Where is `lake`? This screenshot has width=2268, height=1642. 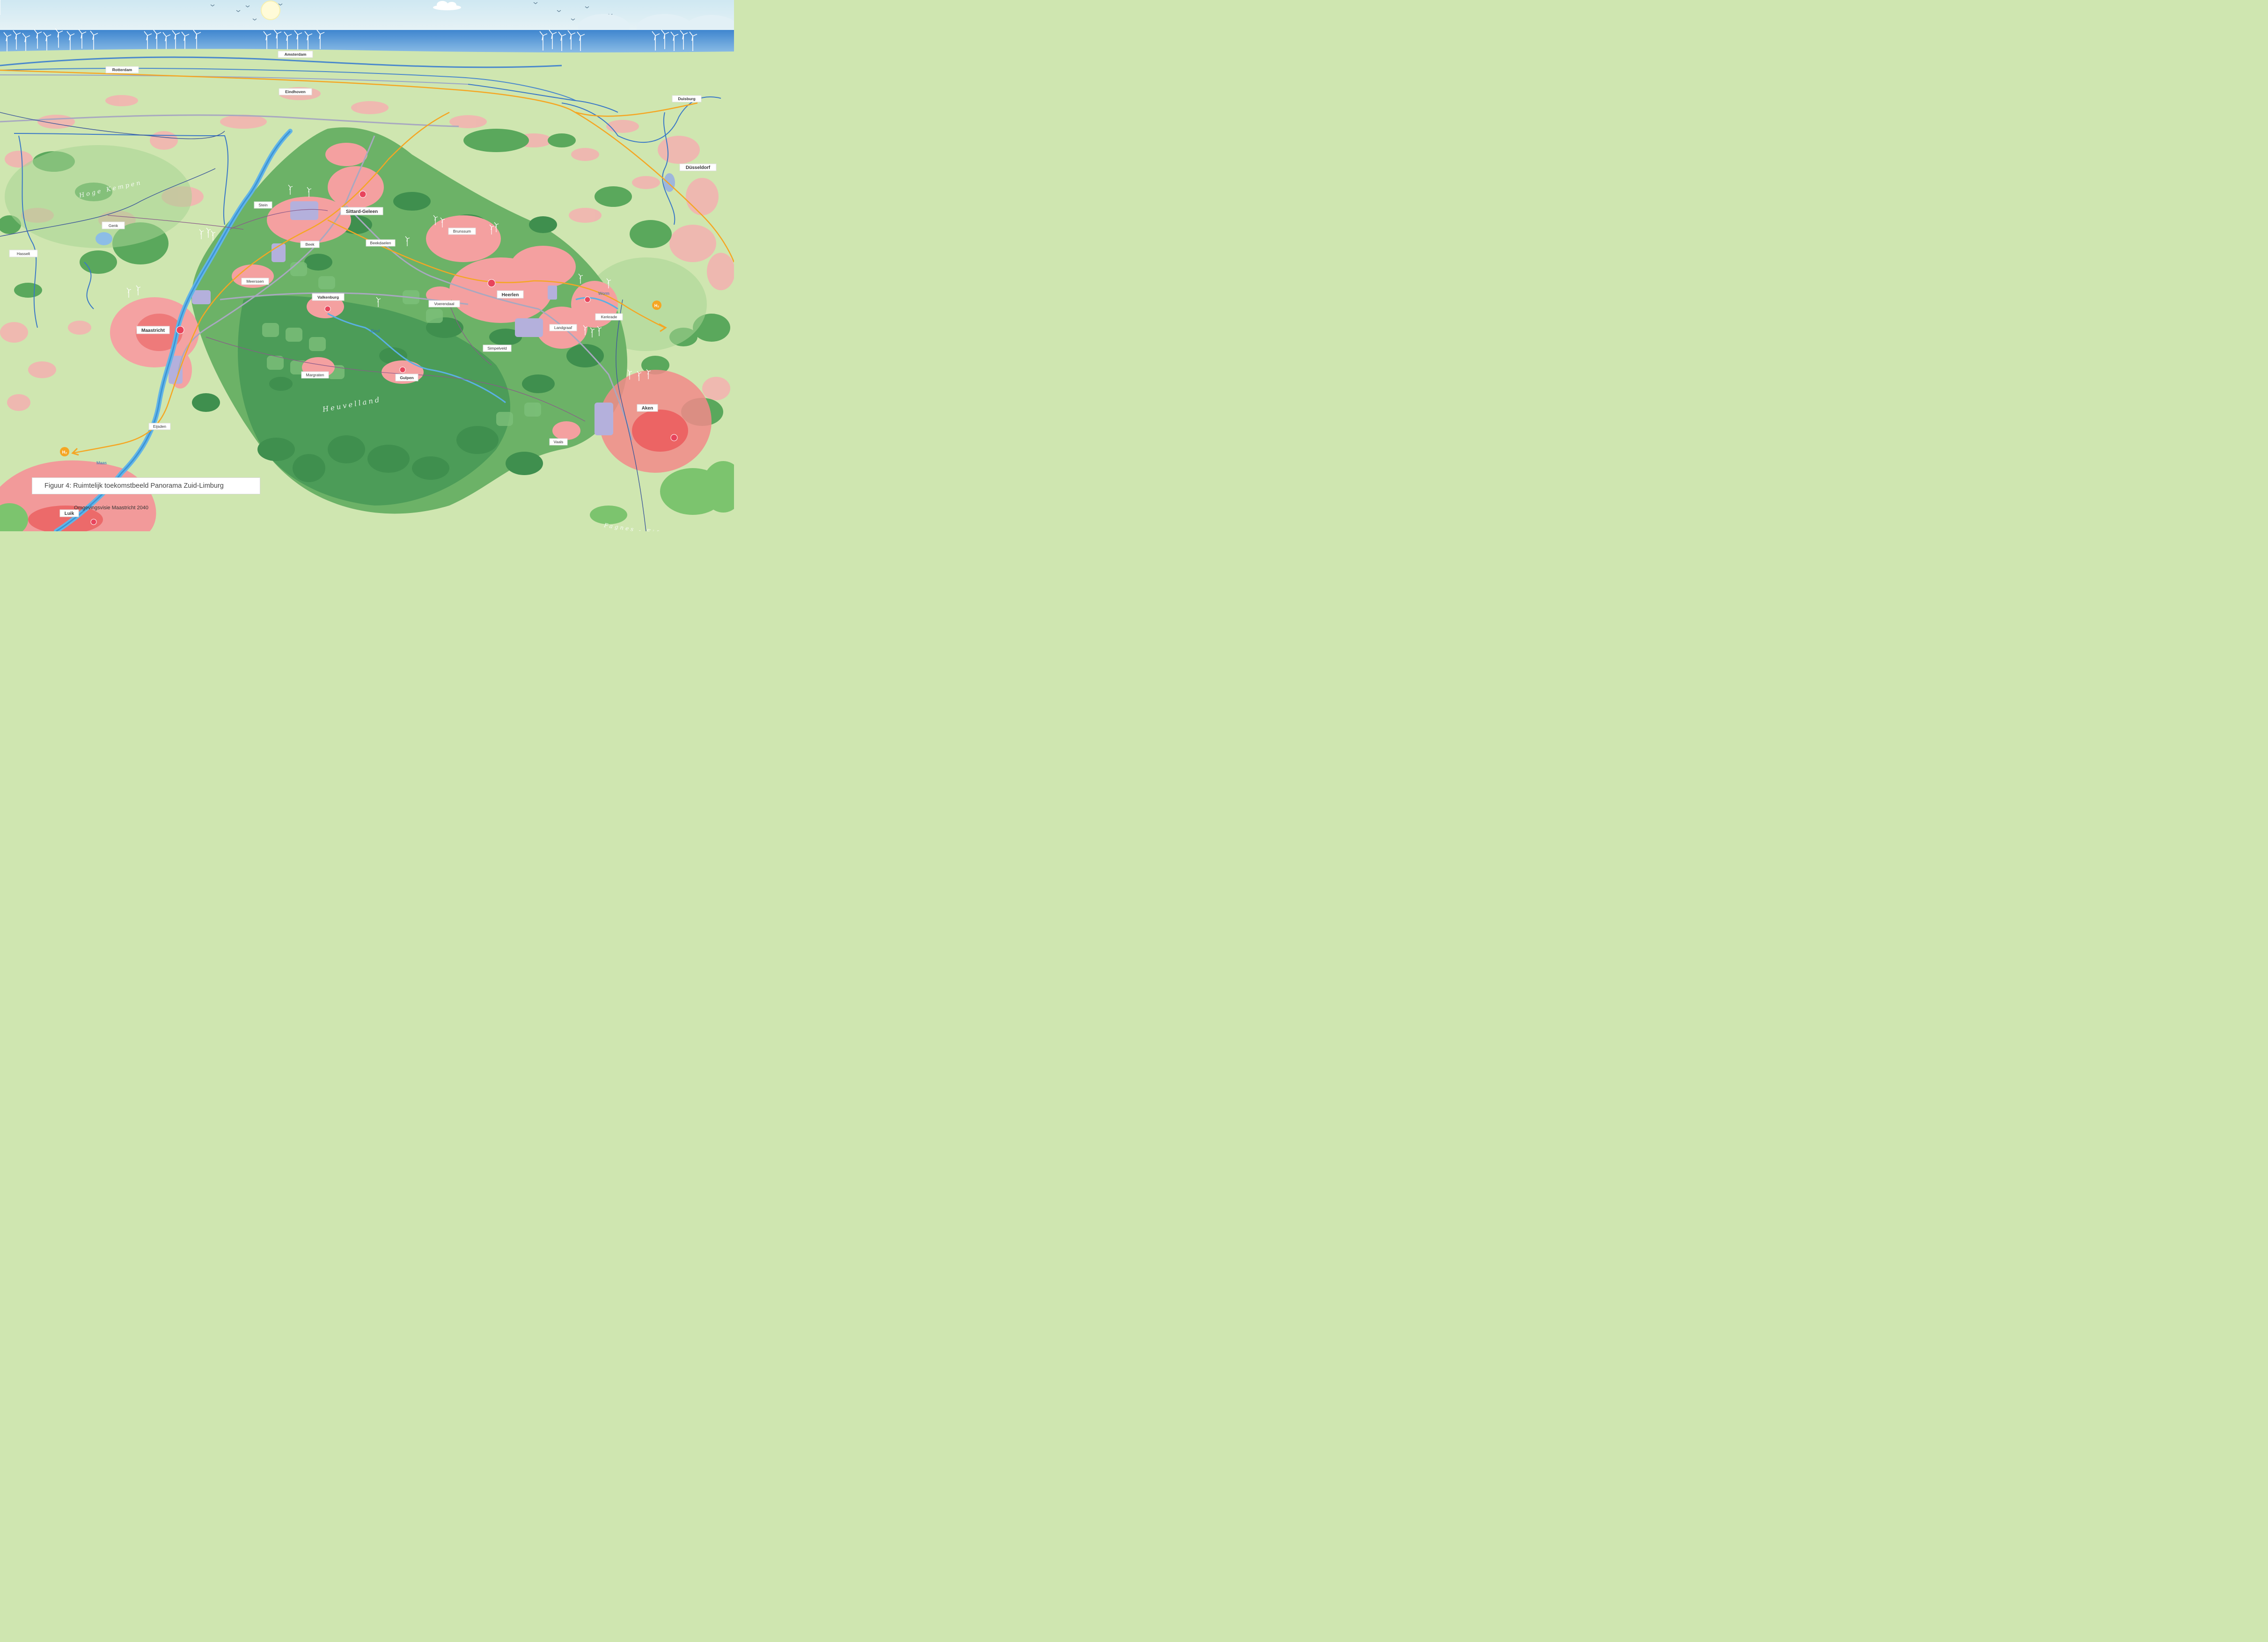
lake is located at coordinates (103, 238).